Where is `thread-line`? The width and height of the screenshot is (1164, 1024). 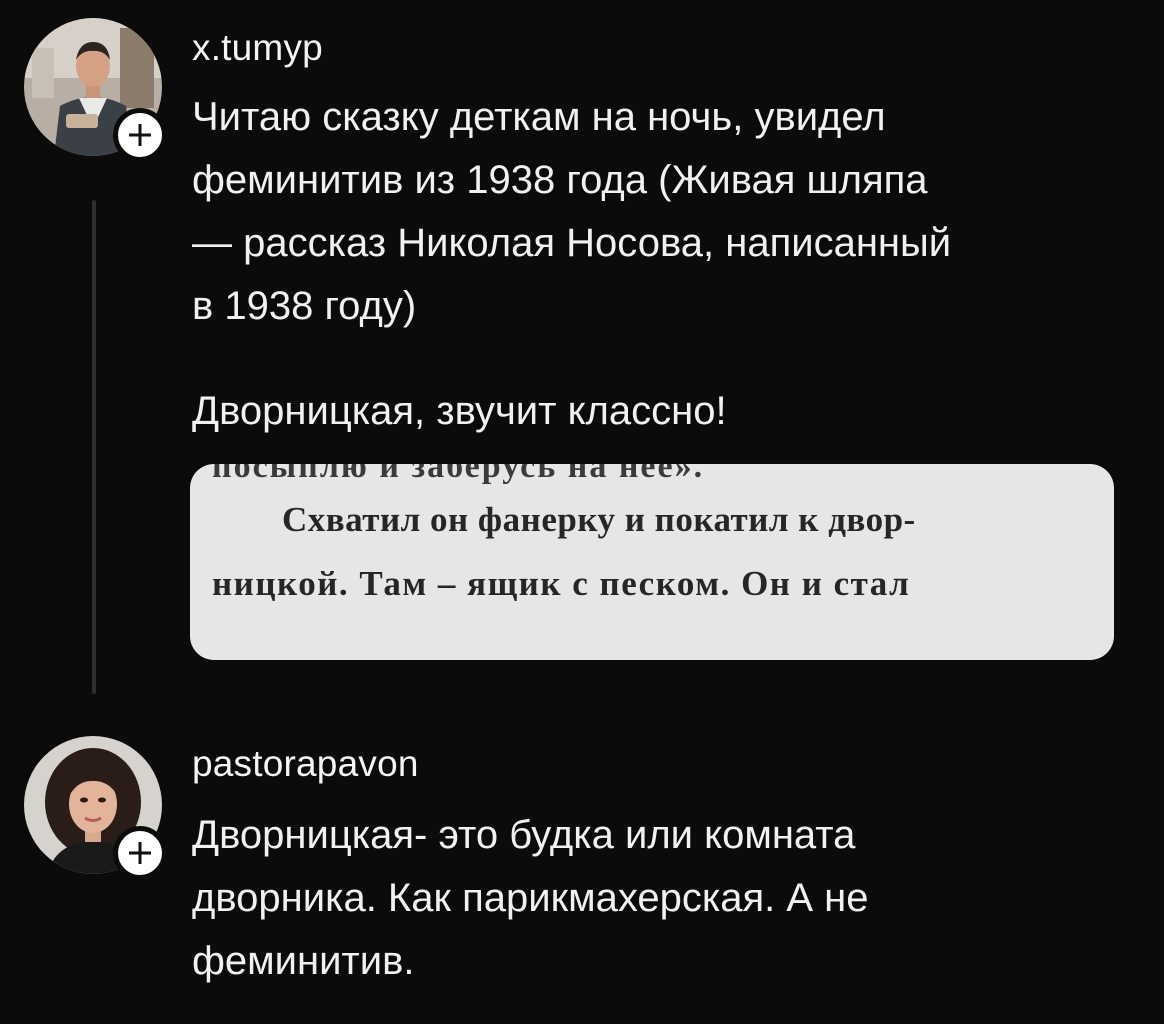 thread-line is located at coordinates (94, 447).